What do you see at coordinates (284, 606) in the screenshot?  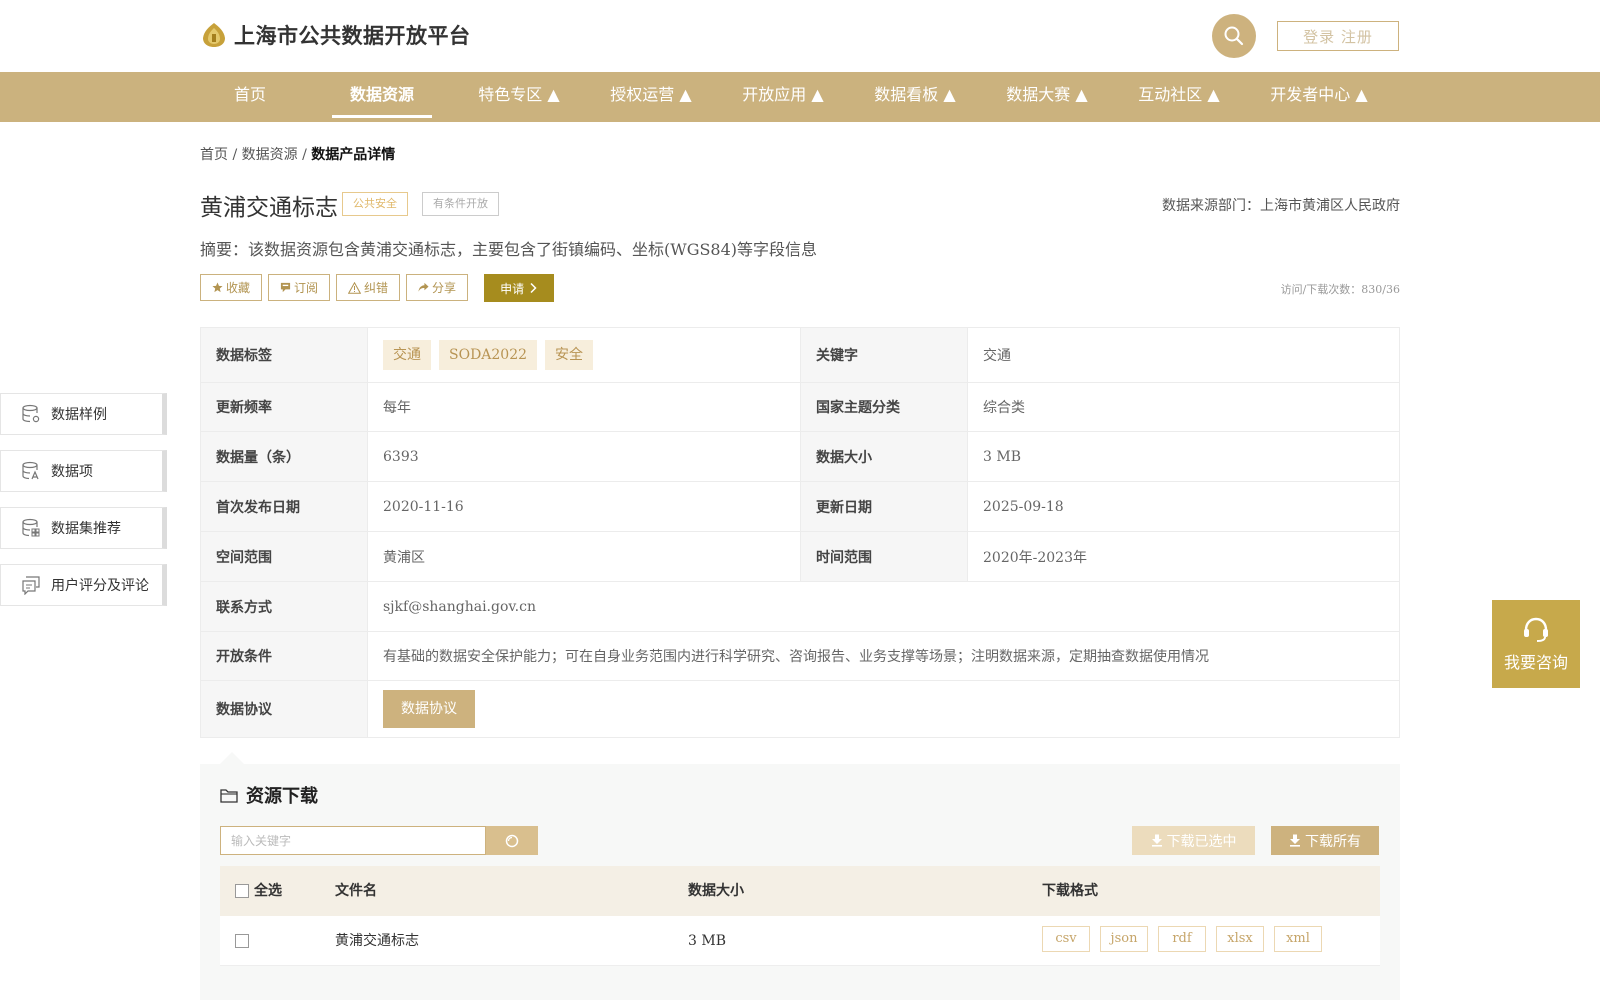 I see `label-contact: 联系方式` at bounding box center [284, 606].